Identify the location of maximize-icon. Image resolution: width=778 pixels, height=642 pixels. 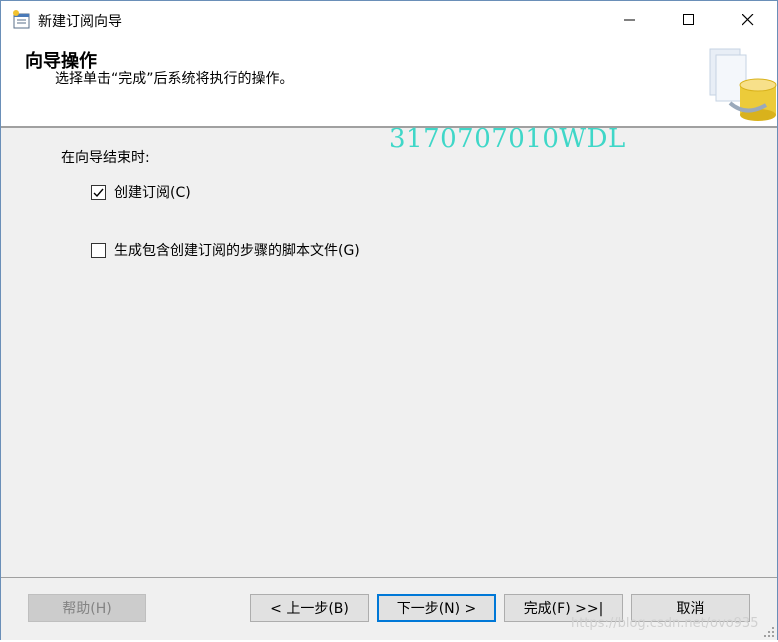
(688, 19).